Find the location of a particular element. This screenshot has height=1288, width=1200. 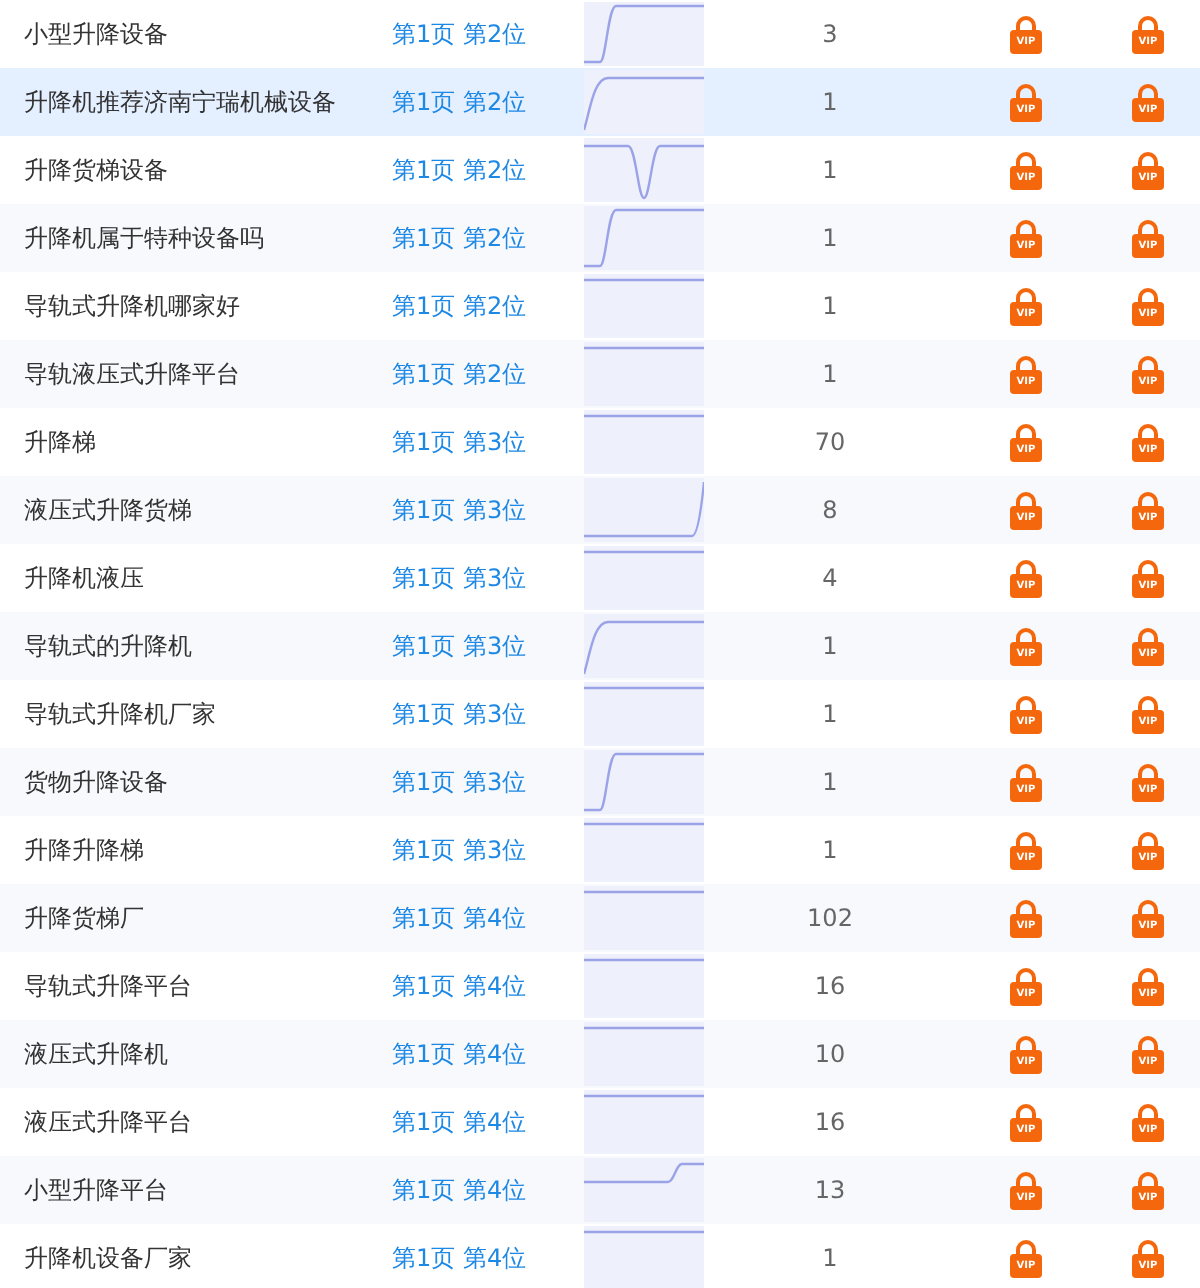

keyword-cell-text: 导轨式升降平台 is located at coordinates (108, 986).